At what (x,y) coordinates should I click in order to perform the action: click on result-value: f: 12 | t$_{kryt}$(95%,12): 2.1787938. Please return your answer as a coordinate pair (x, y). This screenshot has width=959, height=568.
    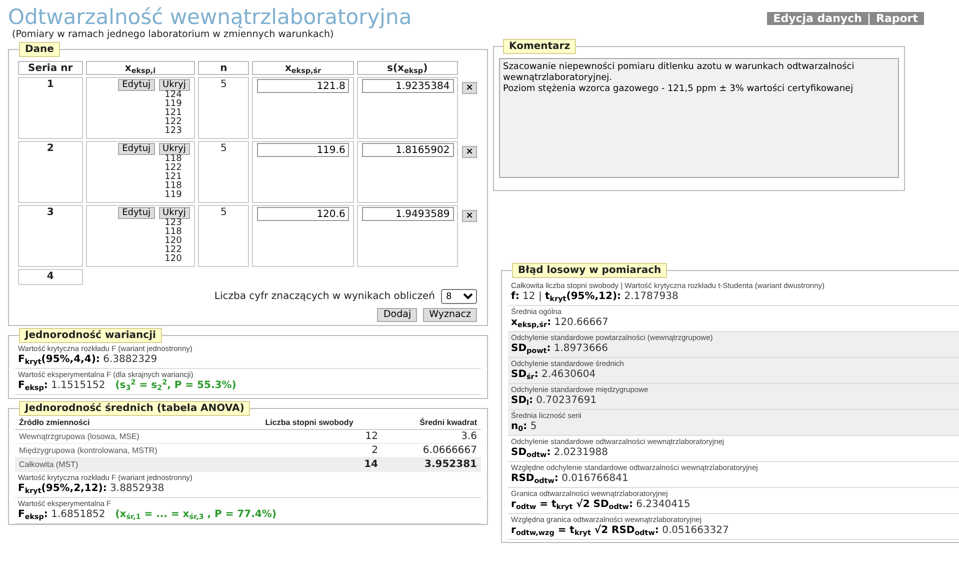
    Looking at the image, I should click on (594, 297).